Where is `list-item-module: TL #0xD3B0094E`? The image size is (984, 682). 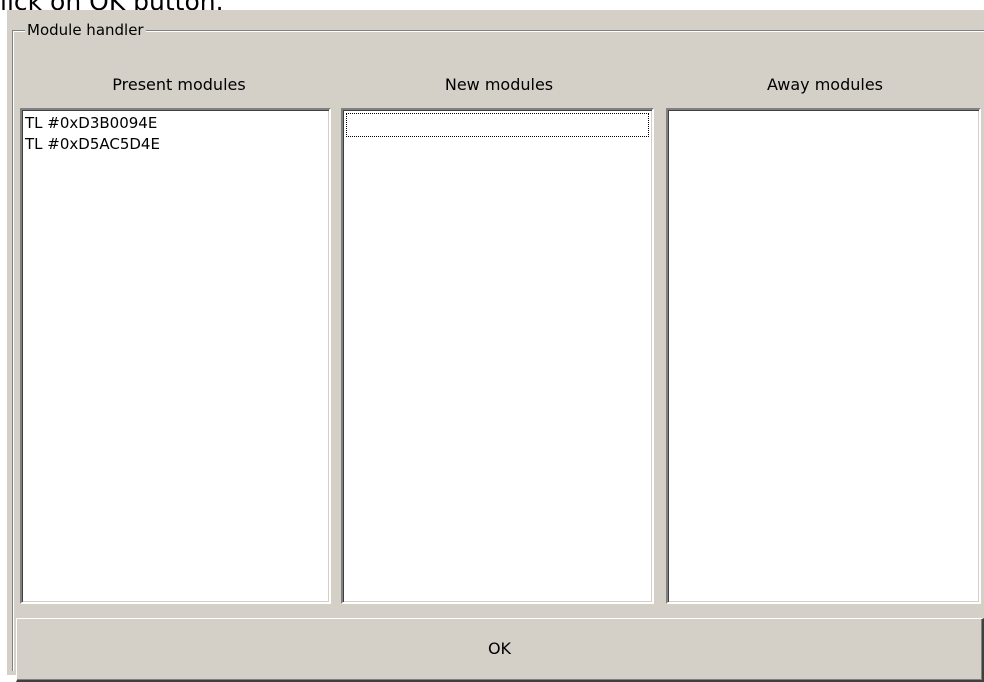
list-item-module: TL #0xD3B0094E is located at coordinates (175, 123).